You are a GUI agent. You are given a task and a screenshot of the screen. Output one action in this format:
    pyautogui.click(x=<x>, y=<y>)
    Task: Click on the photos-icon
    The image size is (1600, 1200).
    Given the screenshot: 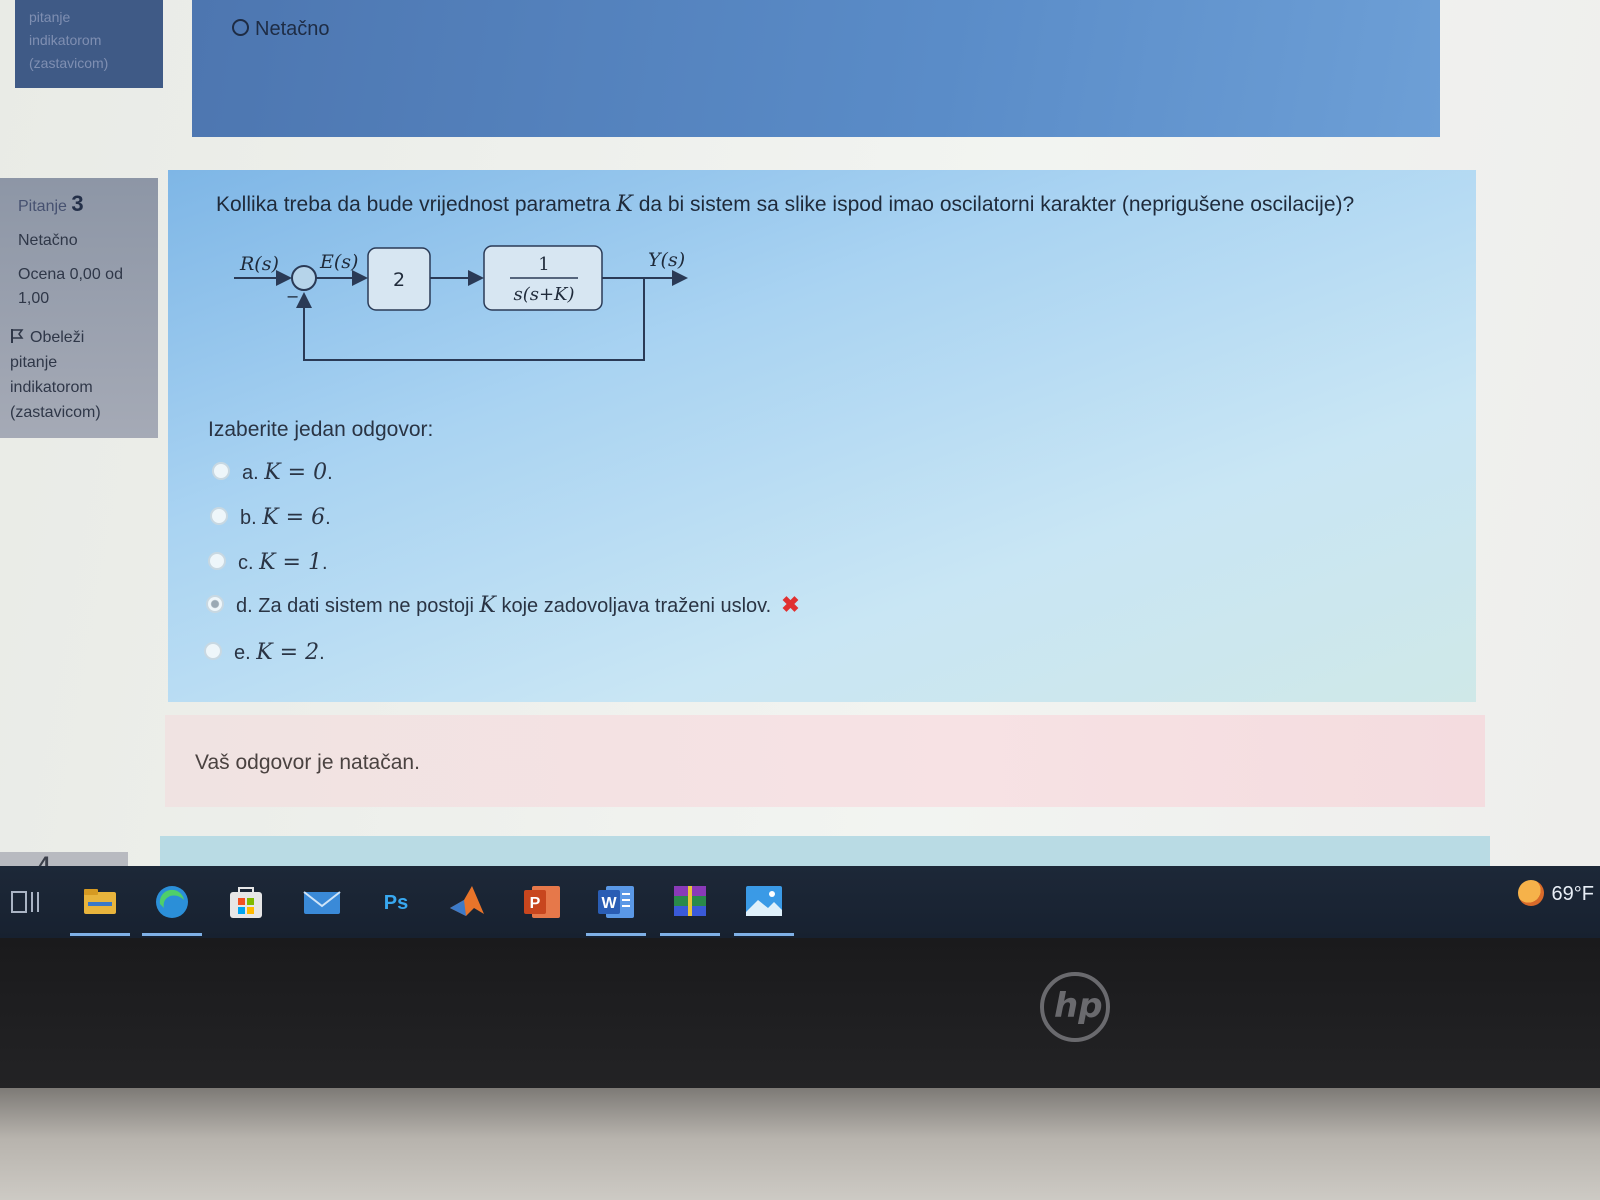 What is the action you would take?
    pyautogui.click(x=764, y=907)
    